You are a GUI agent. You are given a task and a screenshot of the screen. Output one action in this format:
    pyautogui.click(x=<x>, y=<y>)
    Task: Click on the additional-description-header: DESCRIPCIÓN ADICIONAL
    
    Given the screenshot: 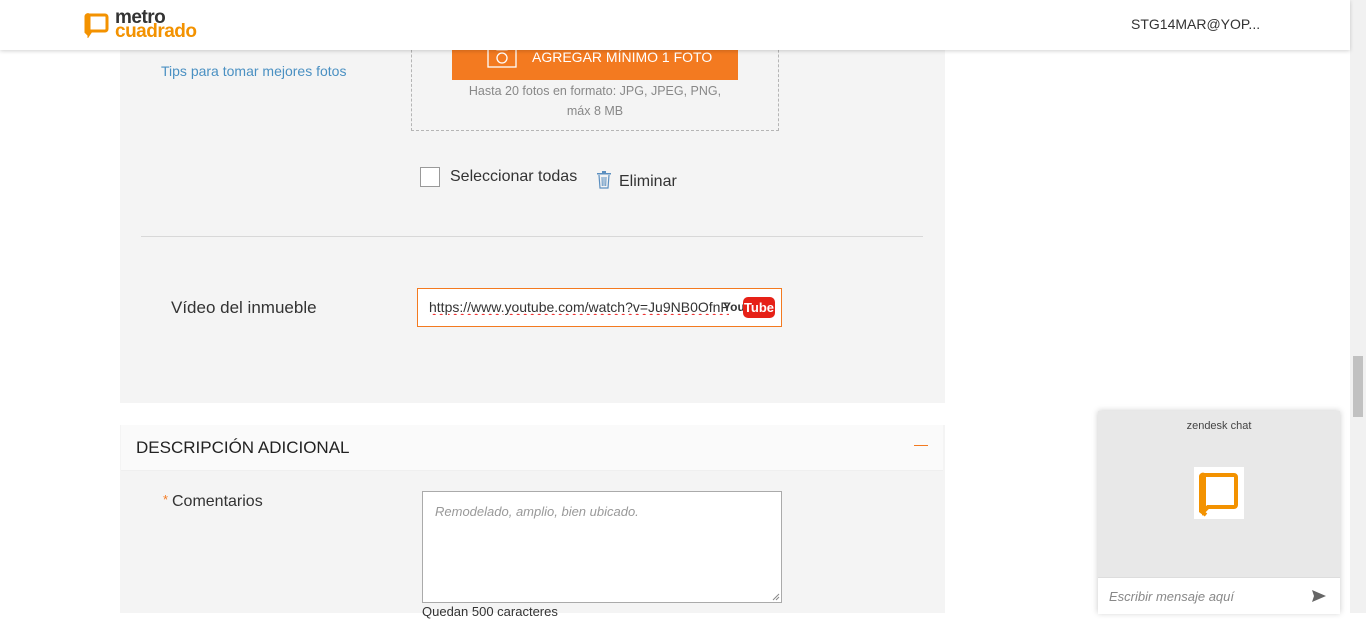 What is the action you would take?
    pyautogui.click(x=532, y=448)
    